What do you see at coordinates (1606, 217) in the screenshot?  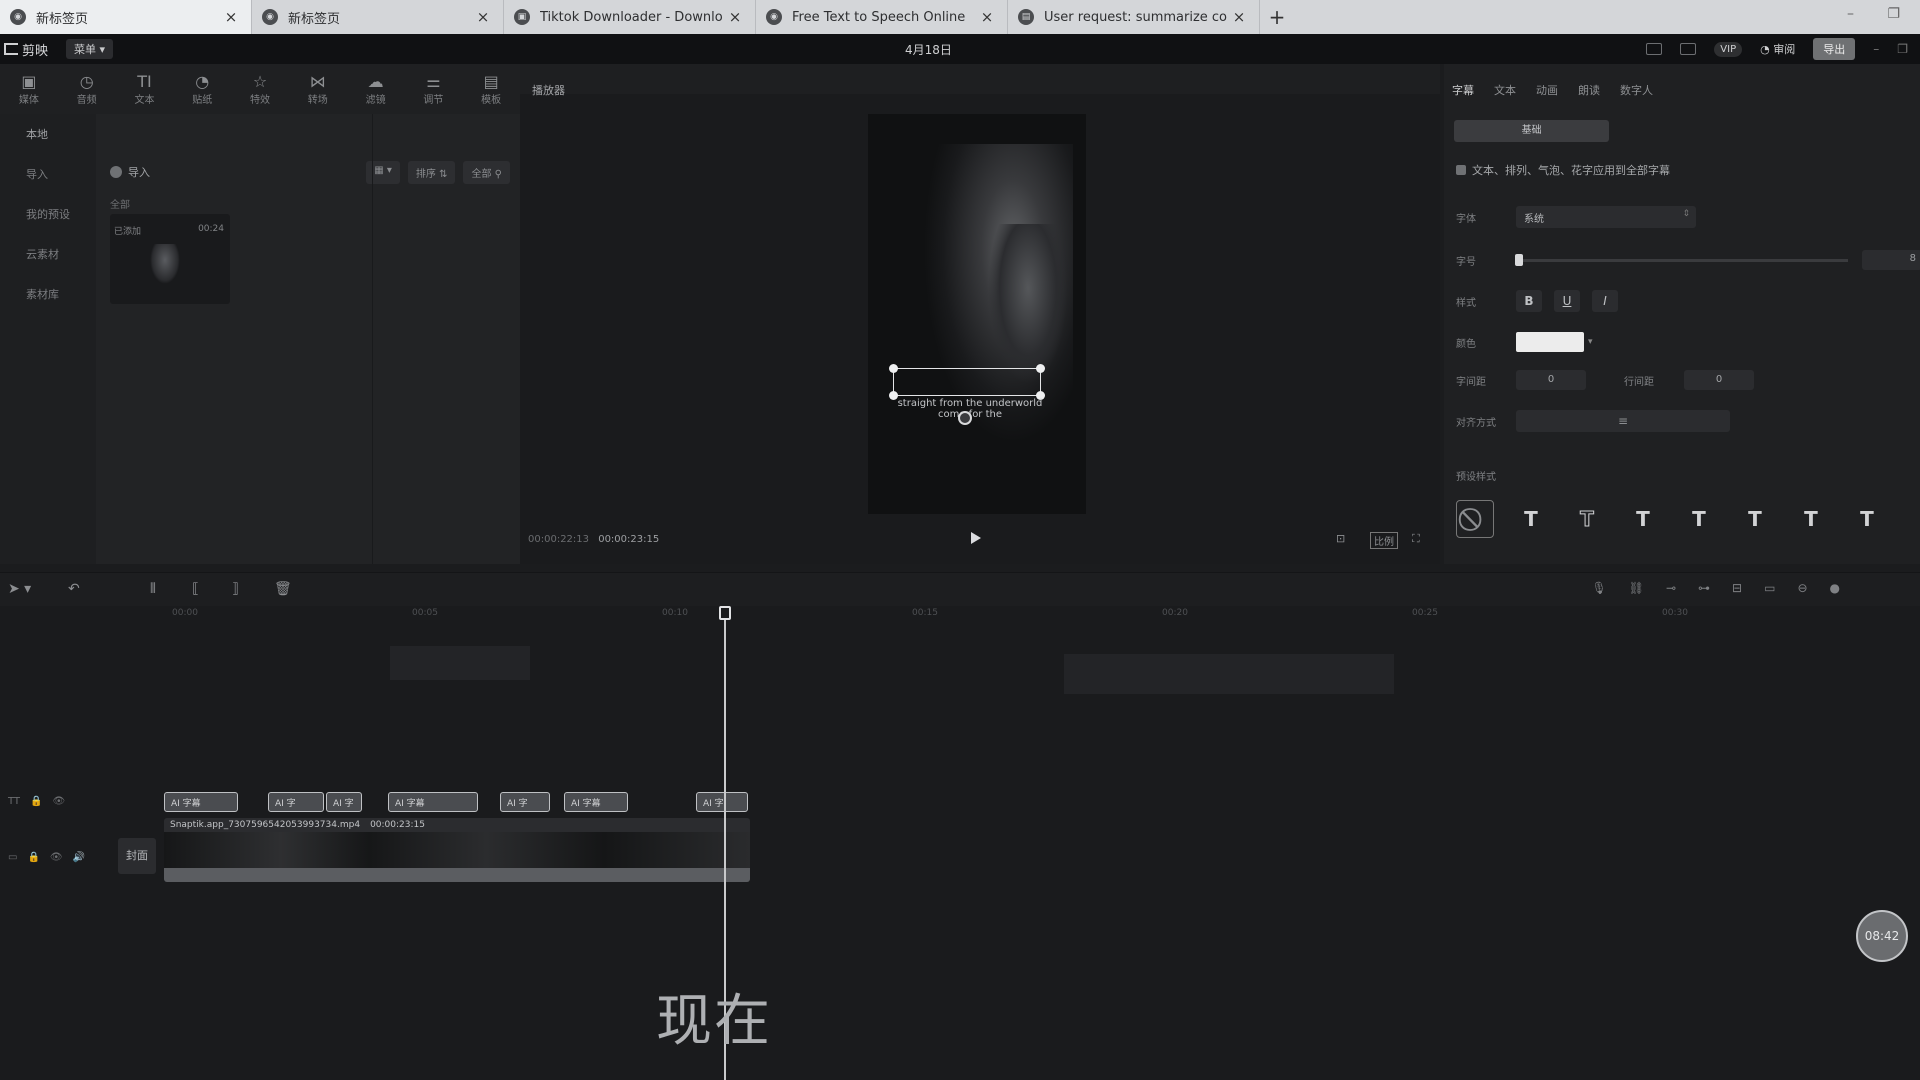 I see `font-select: 系统 ⇕` at bounding box center [1606, 217].